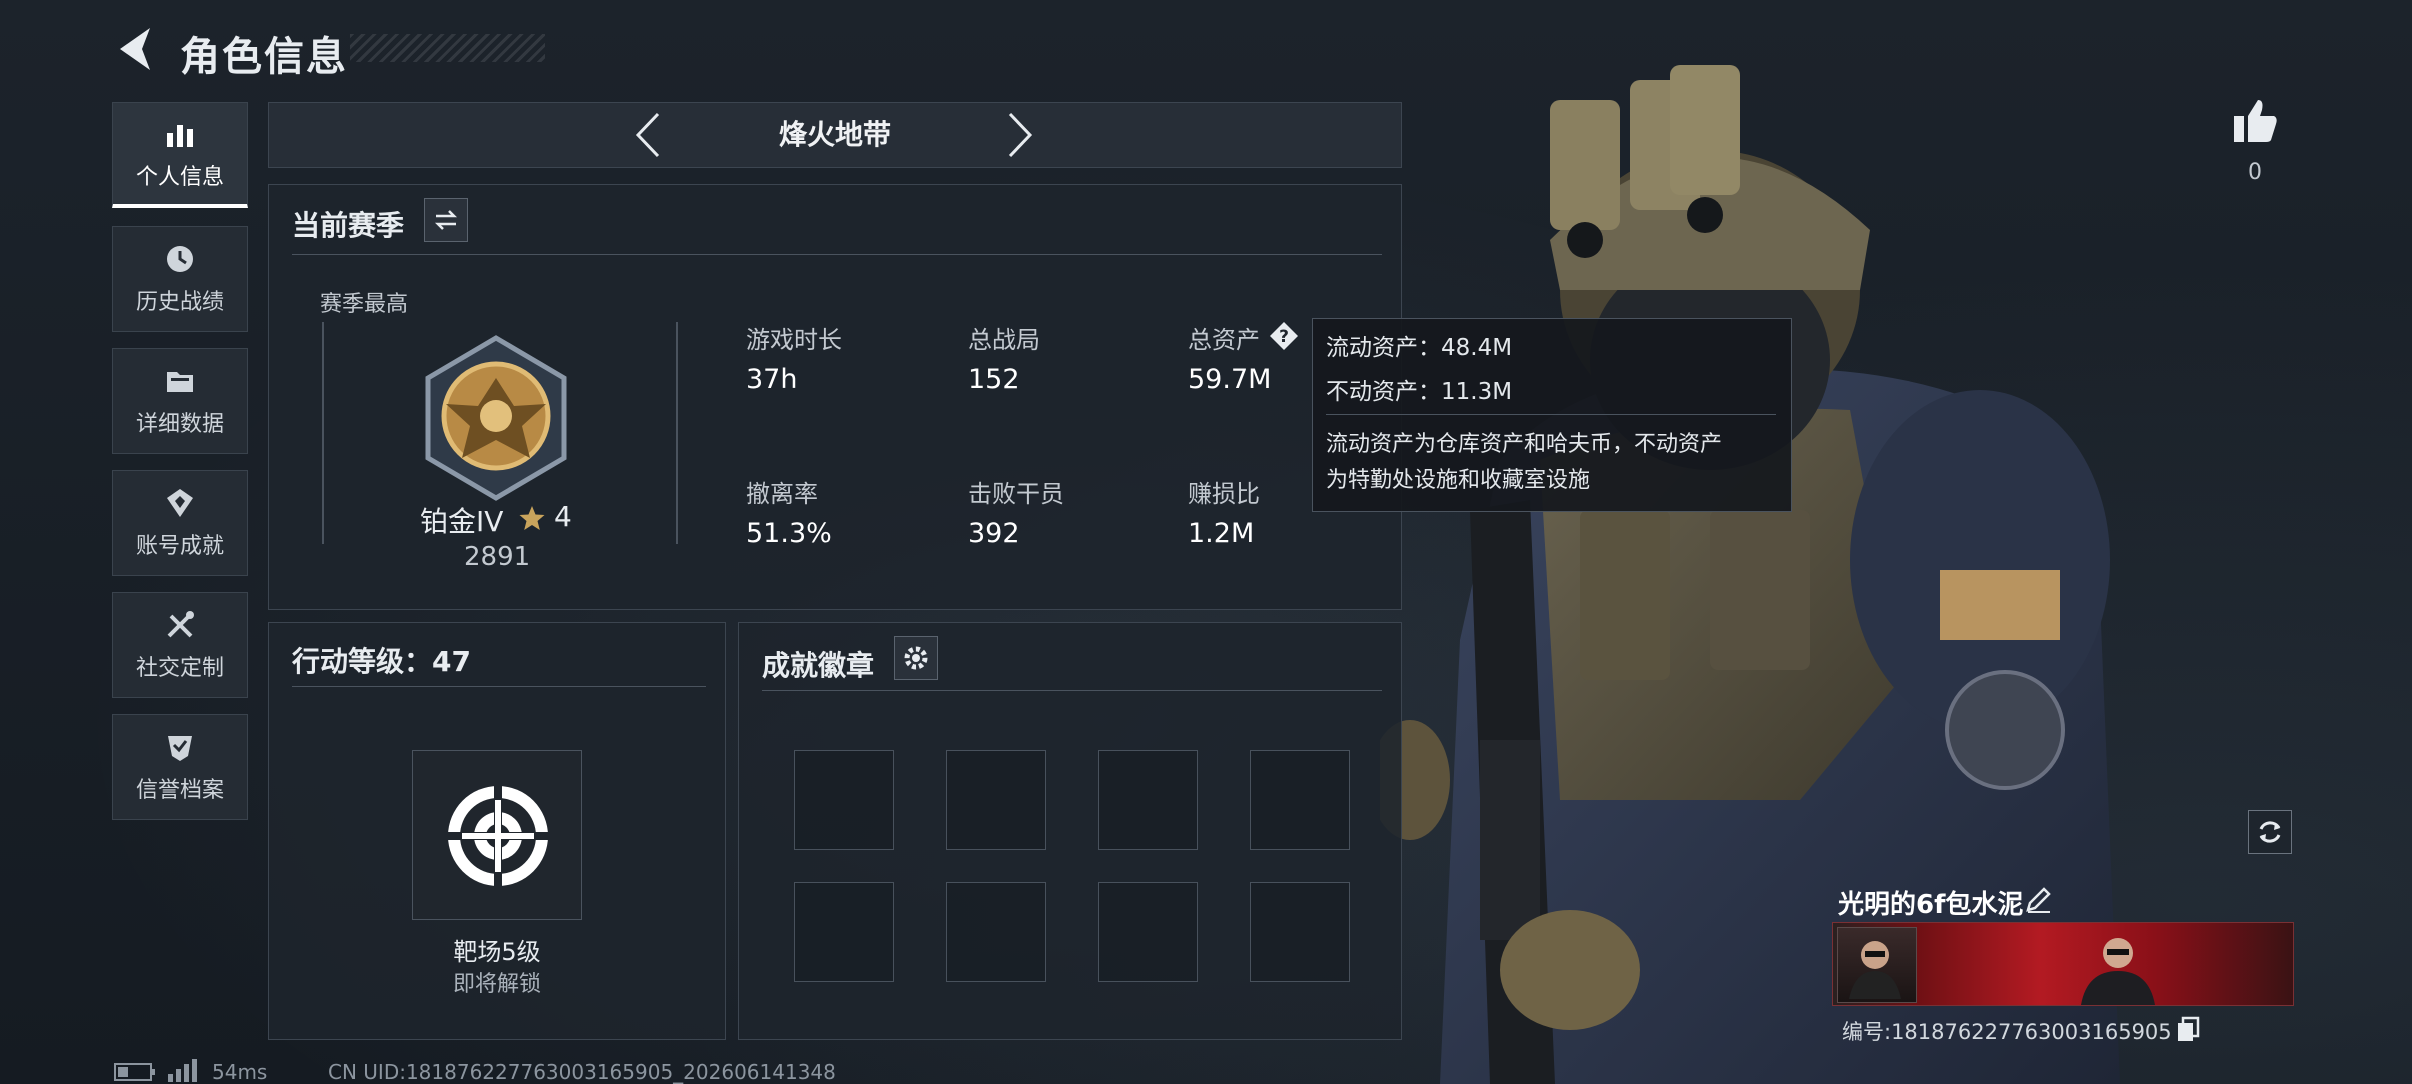 This screenshot has height=1084, width=2412. Describe the element at coordinates (2255, 121) in the screenshot. I see `thumbs-up-icon` at that location.